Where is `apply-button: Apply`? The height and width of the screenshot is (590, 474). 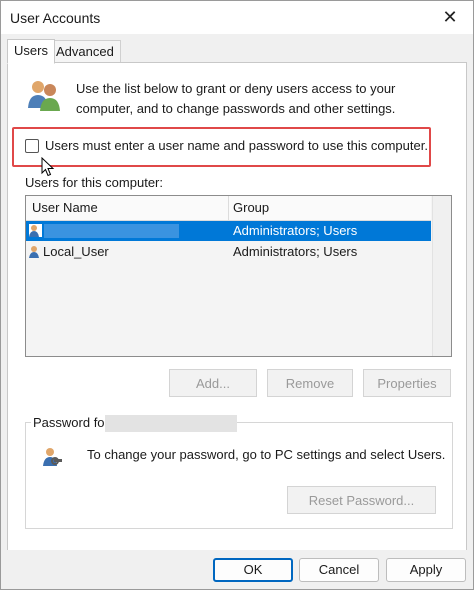
apply-button: Apply is located at coordinates (426, 570).